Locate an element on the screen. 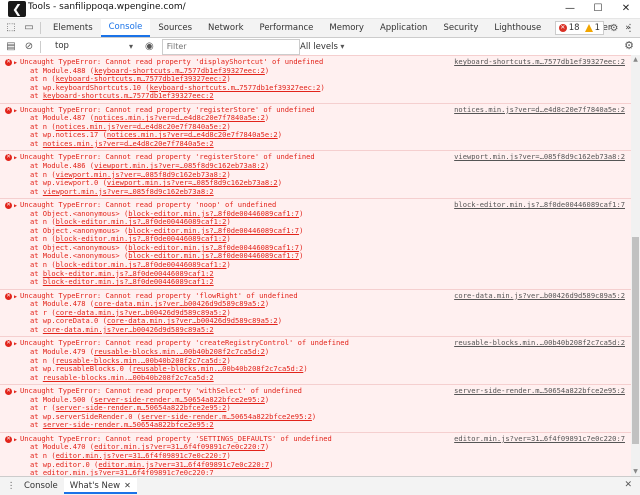 The image size is (640, 495). tab-memory: Memory is located at coordinates (346, 28).